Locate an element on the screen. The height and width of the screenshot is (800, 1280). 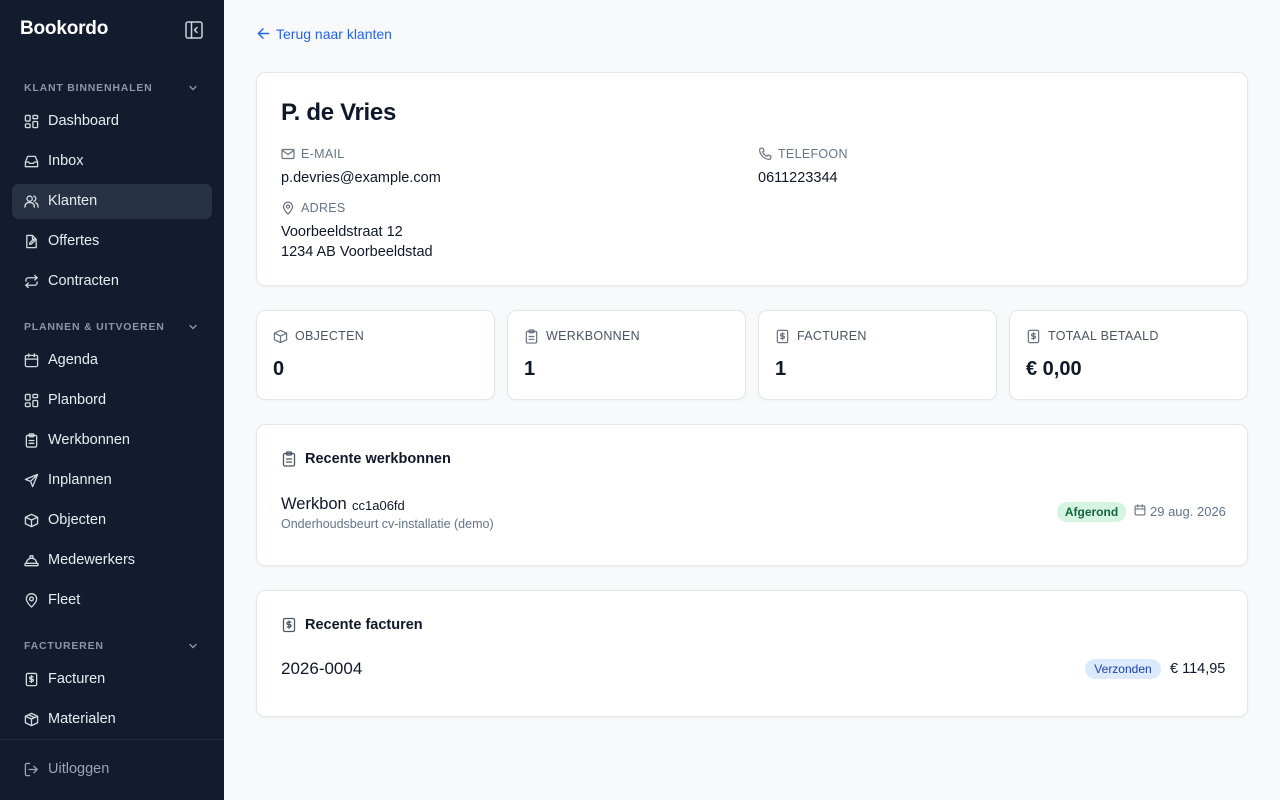
stat-label-text: OBJECTEN is located at coordinates (330, 336).